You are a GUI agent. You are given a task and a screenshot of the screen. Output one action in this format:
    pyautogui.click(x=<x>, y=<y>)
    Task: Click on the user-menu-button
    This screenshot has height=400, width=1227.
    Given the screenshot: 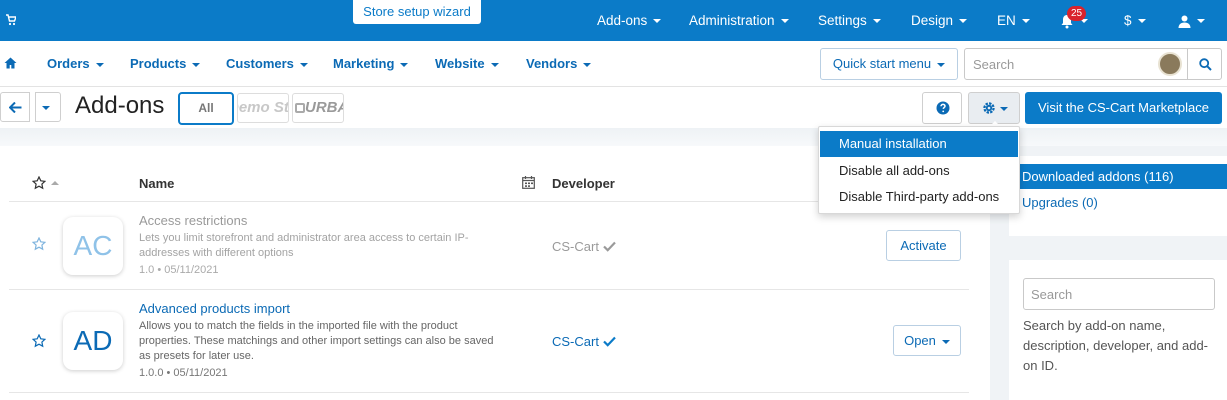 What is the action you would take?
    pyautogui.click(x=1191, y=20)
    